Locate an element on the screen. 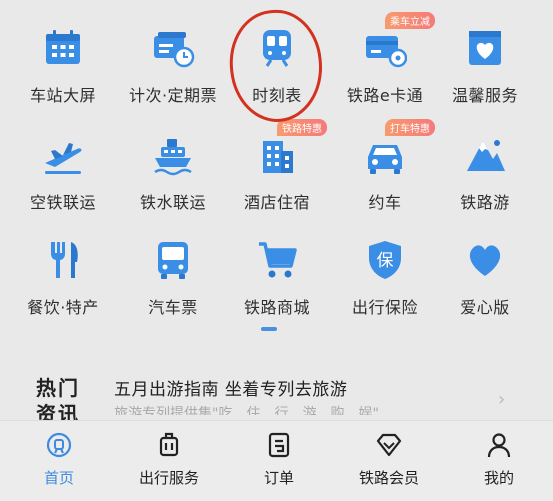 This screenshot has height=501, width=553. grid-item-label: 爱心版 is located at coordinates (485, 307).